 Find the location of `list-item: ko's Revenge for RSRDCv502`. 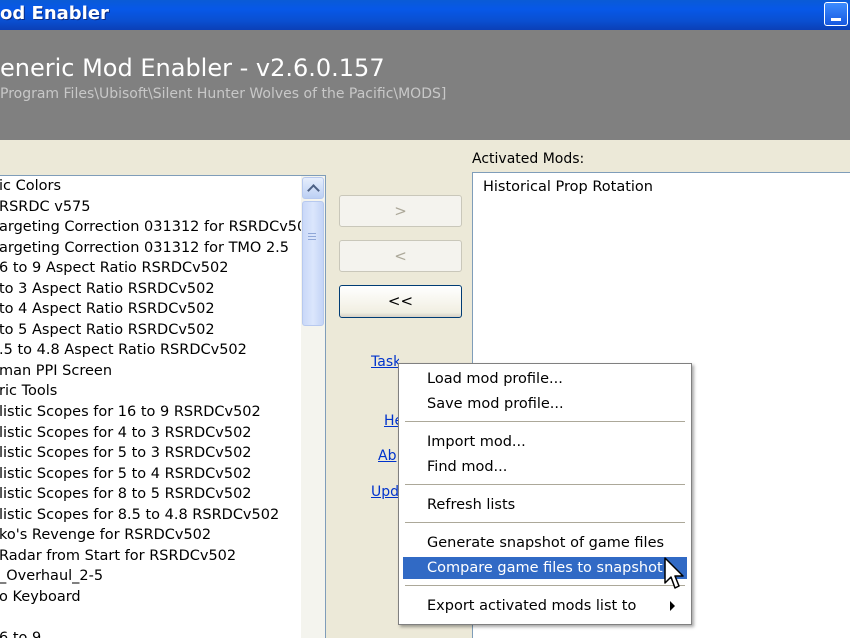

list-item: ko's Revenge for RSRDCv502 is located at coordinates (150, 535).